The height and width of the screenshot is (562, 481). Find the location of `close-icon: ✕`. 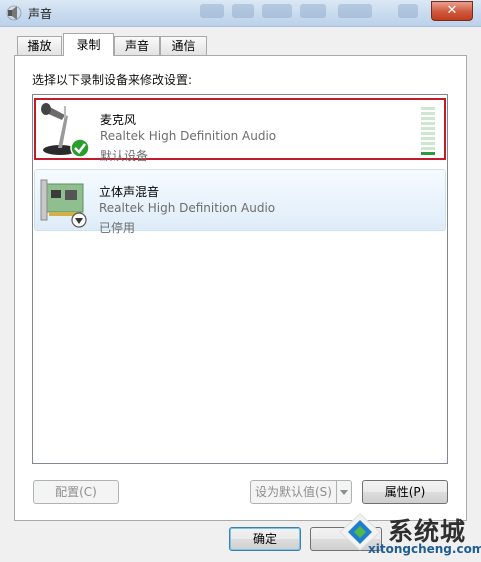

close-icon: ✕ is located at coordinates (452, 10).